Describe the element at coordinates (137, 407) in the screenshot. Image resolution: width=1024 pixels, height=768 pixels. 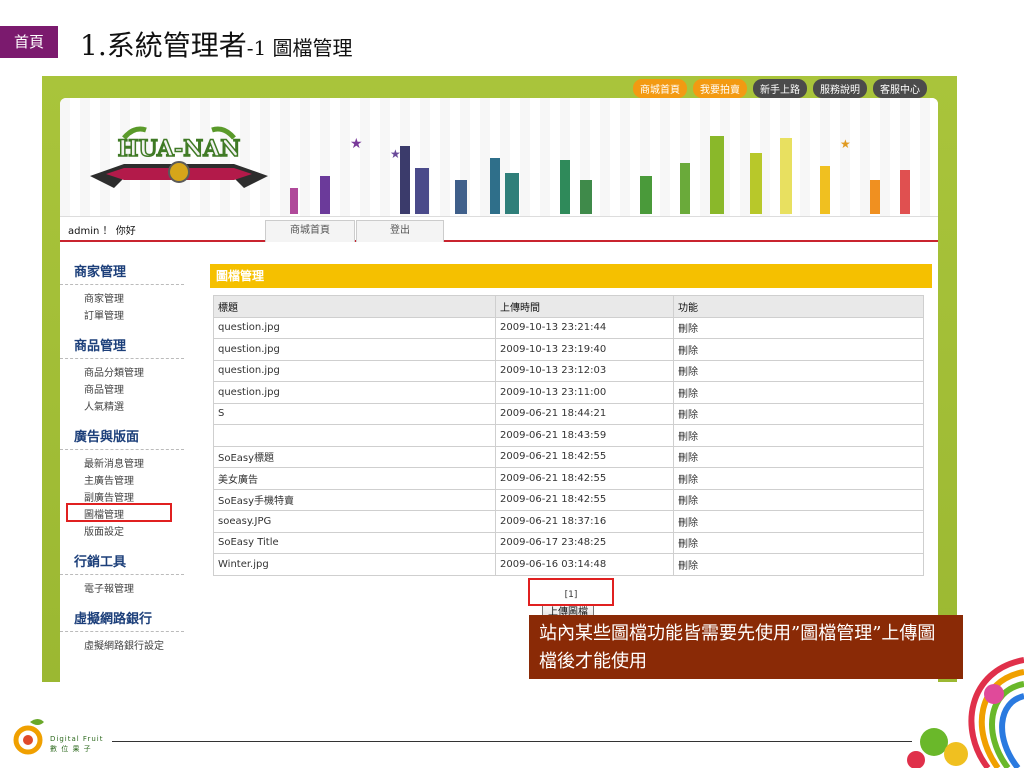
I see `sidebar-item-popular-picks: 人氣精選` at that location.